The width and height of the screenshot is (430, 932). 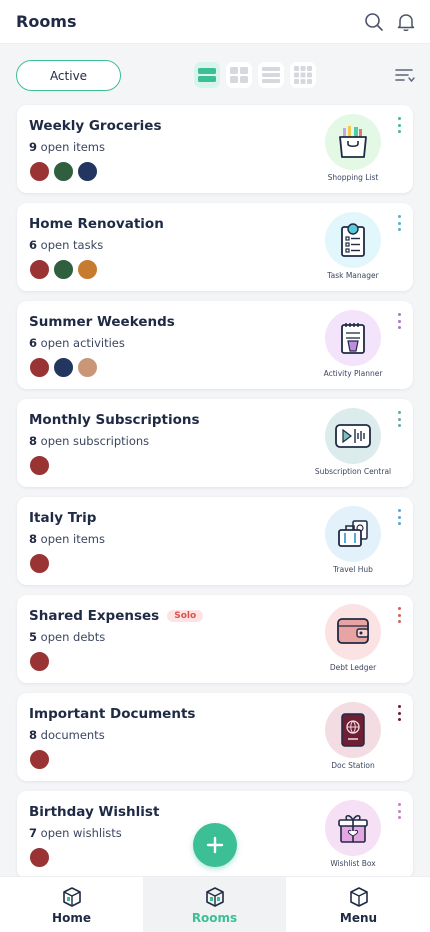 I want to click on room-title: Monthly Subscriptions, so click(x=114, y=420).